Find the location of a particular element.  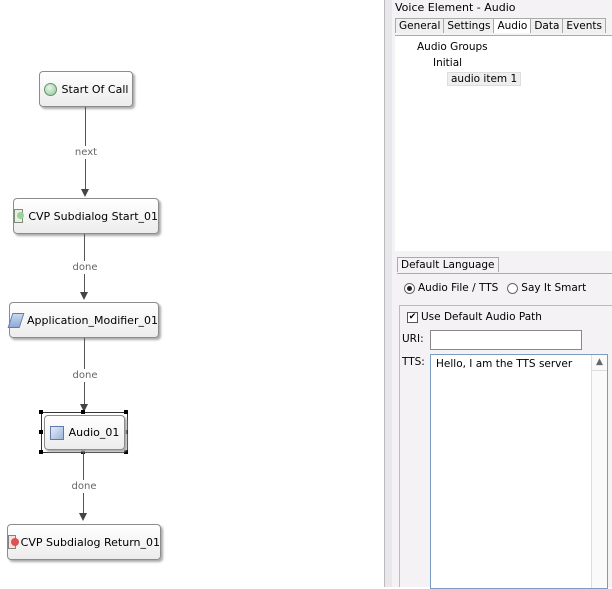

node-cvp-subdialog-return: CVP Subdialog Return_01 is located at coordinates (84, 542).